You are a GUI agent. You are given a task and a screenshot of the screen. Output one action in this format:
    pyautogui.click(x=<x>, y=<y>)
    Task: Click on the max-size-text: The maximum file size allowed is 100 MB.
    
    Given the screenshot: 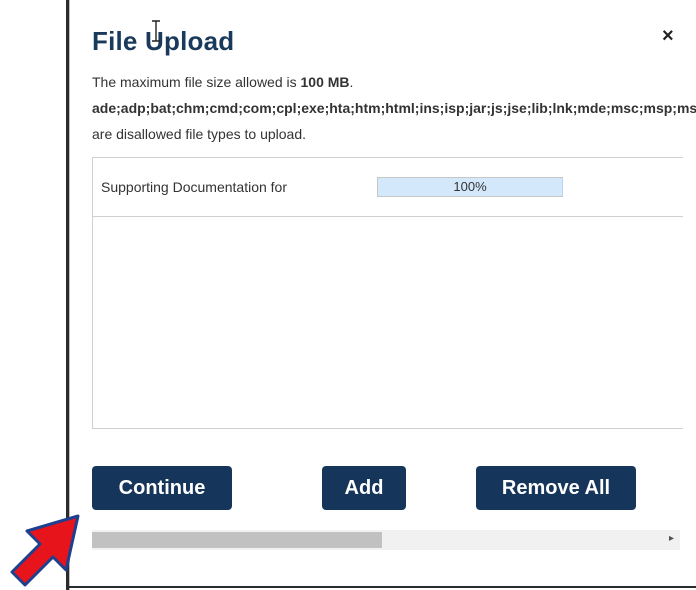 What is the action you would take?
    pyautogui.click(x=222, y=82)
    